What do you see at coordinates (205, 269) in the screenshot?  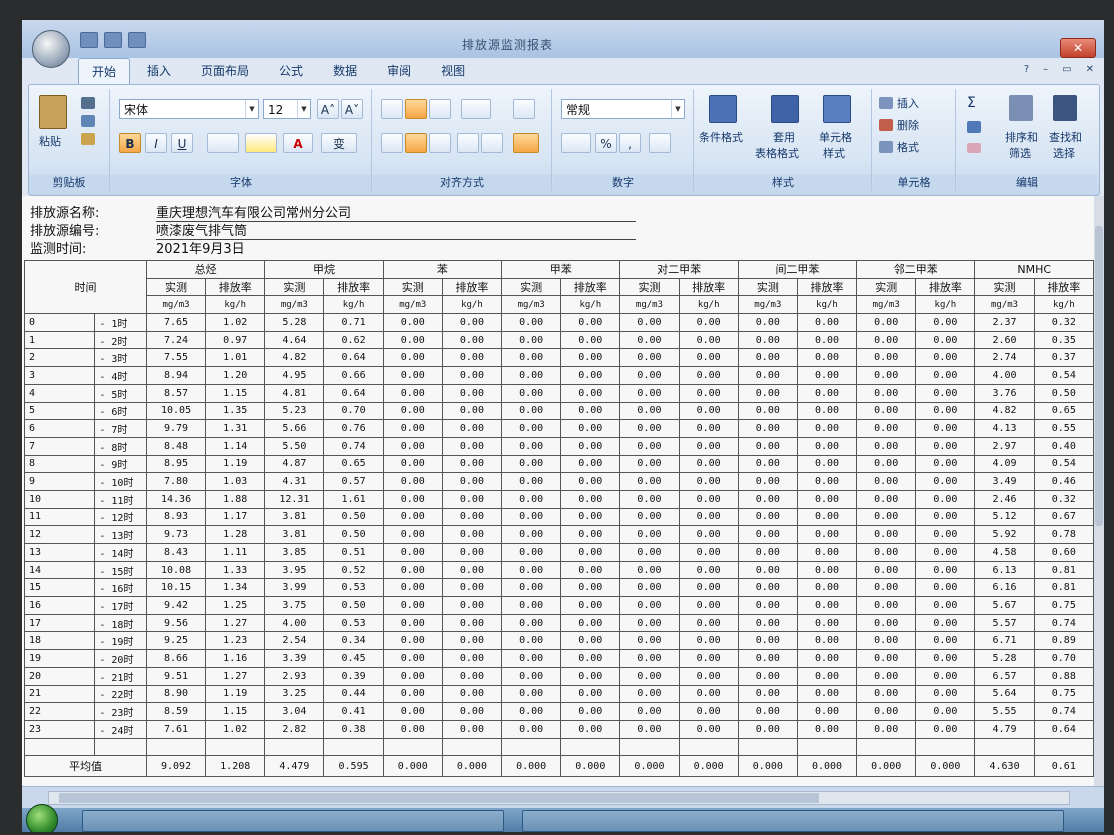 I see `pollutant-header: 总烃` at bounding box center [205, 269].